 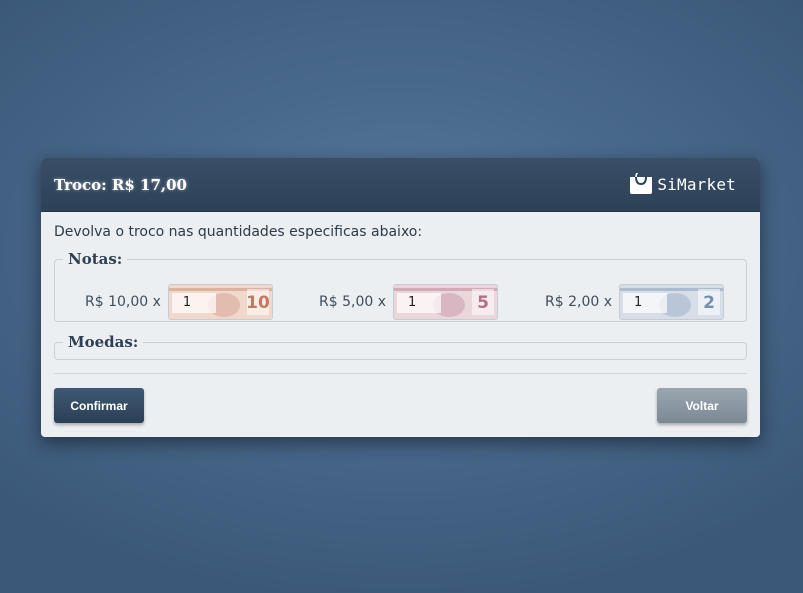 What do you see at coordinates (95, 259) in the screenshot?
I see `notes-legend: Notas:` at bounding box center [95, 259].